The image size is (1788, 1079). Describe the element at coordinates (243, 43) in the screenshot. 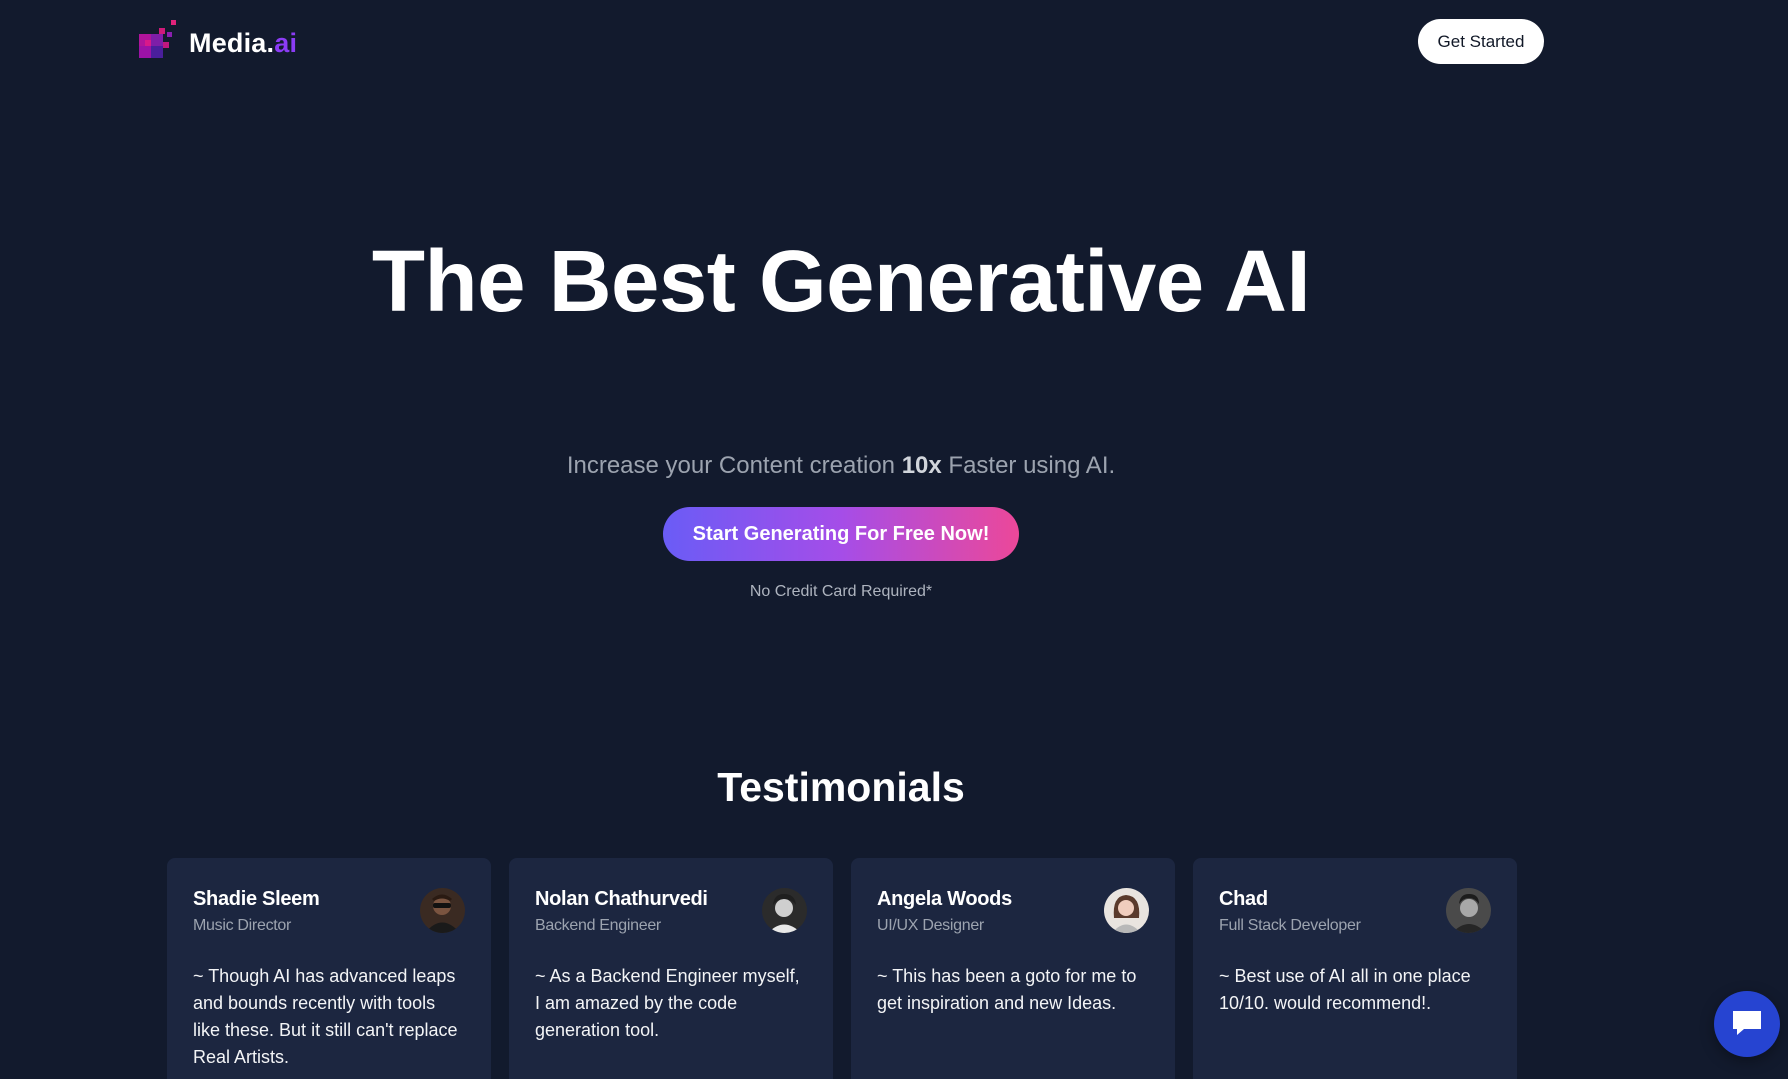

I see `brand-name: Media.ai` at that location.